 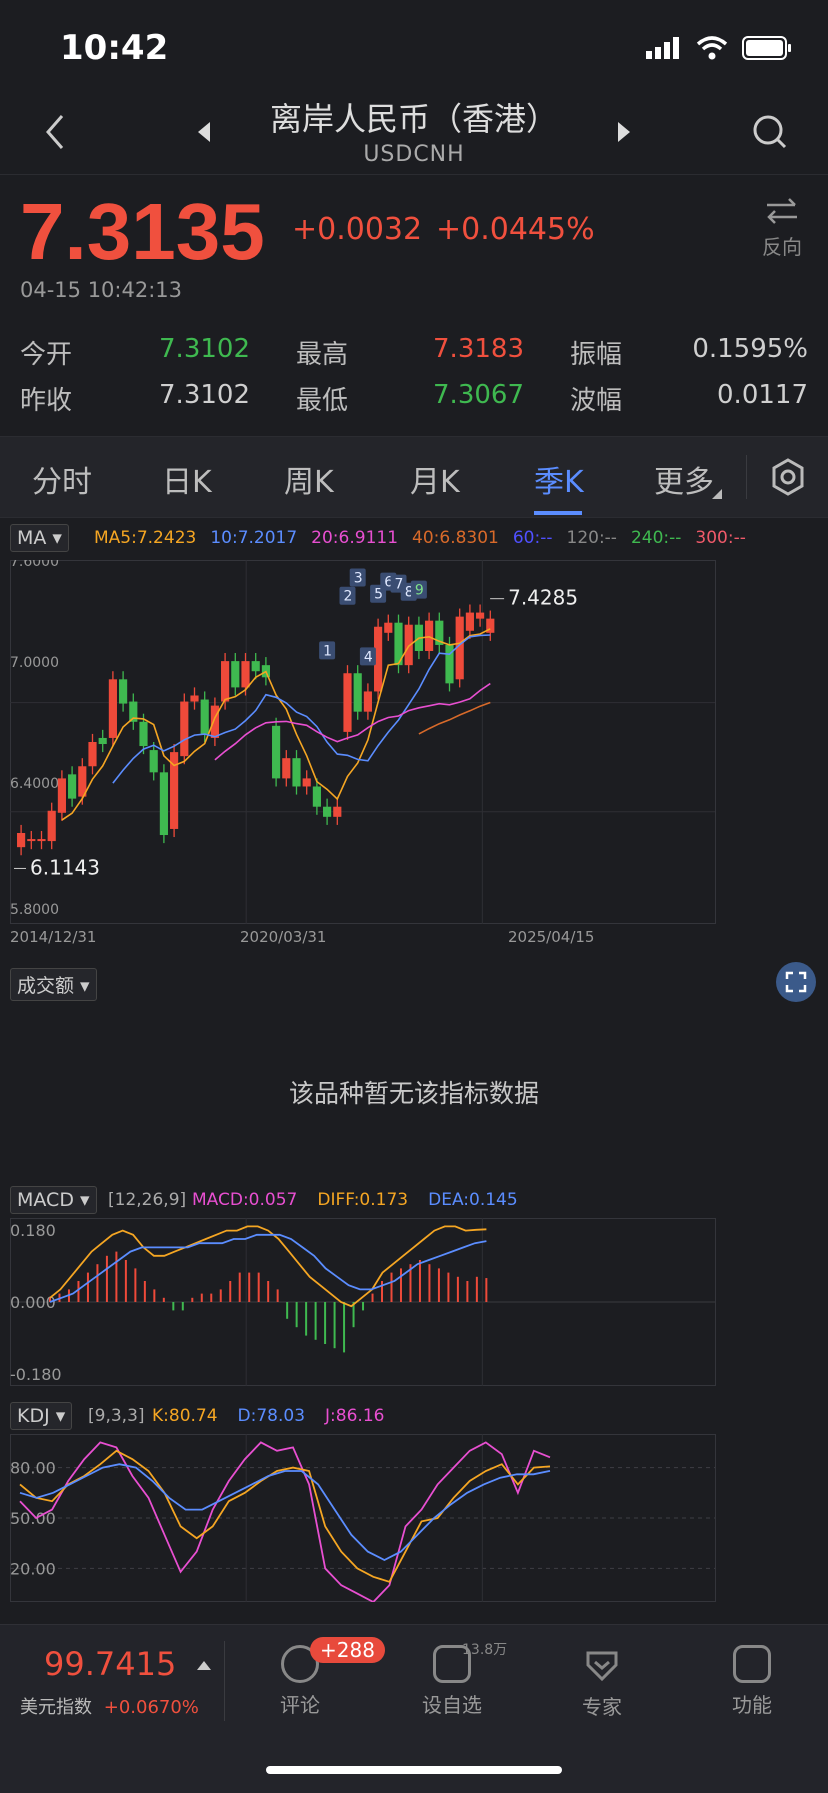 I want to click on macd-selector-label: MACD, so click(x=45, y=1200).